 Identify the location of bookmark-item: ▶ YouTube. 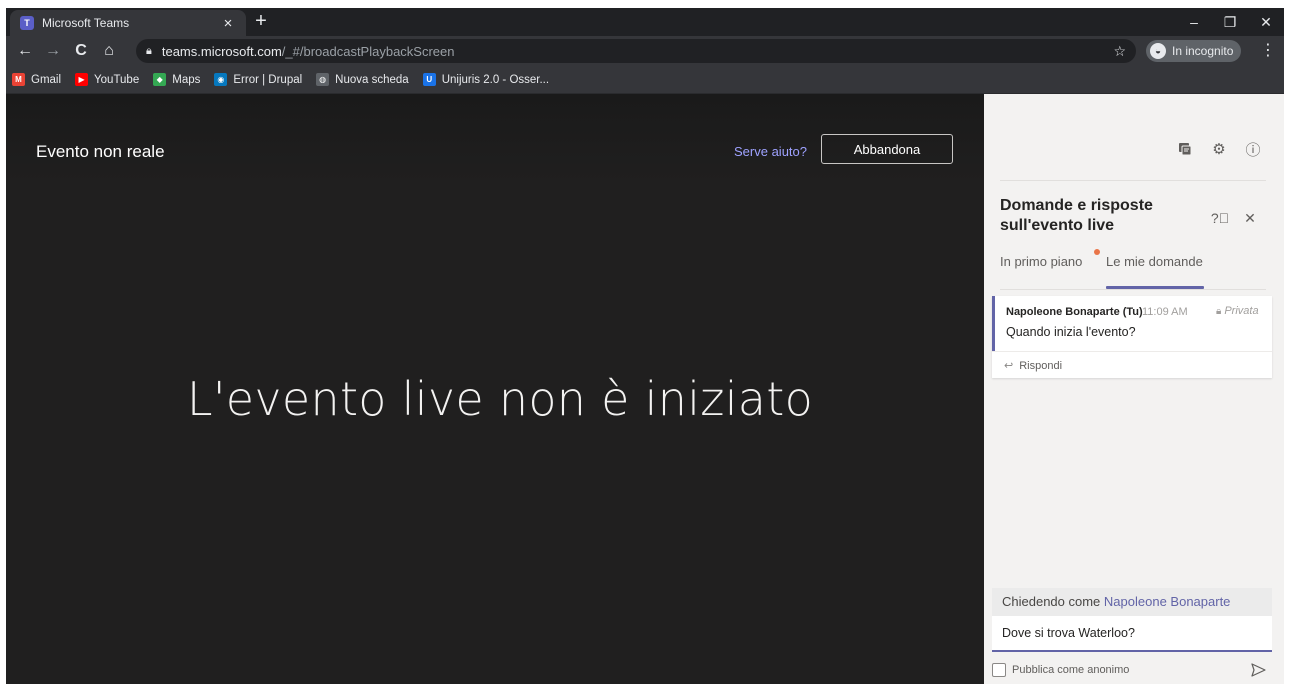
(107, 79).